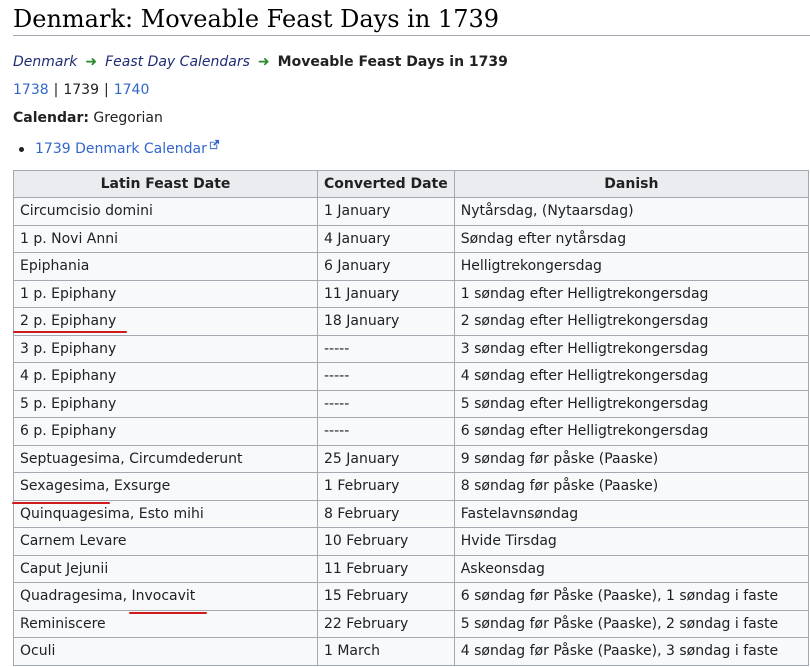 This screenshot has height=667, width=810. What do you see at coordinates (132, 90) in the screenshot?
I see `year-link-next: 1740` at bounding box center [132, 90].